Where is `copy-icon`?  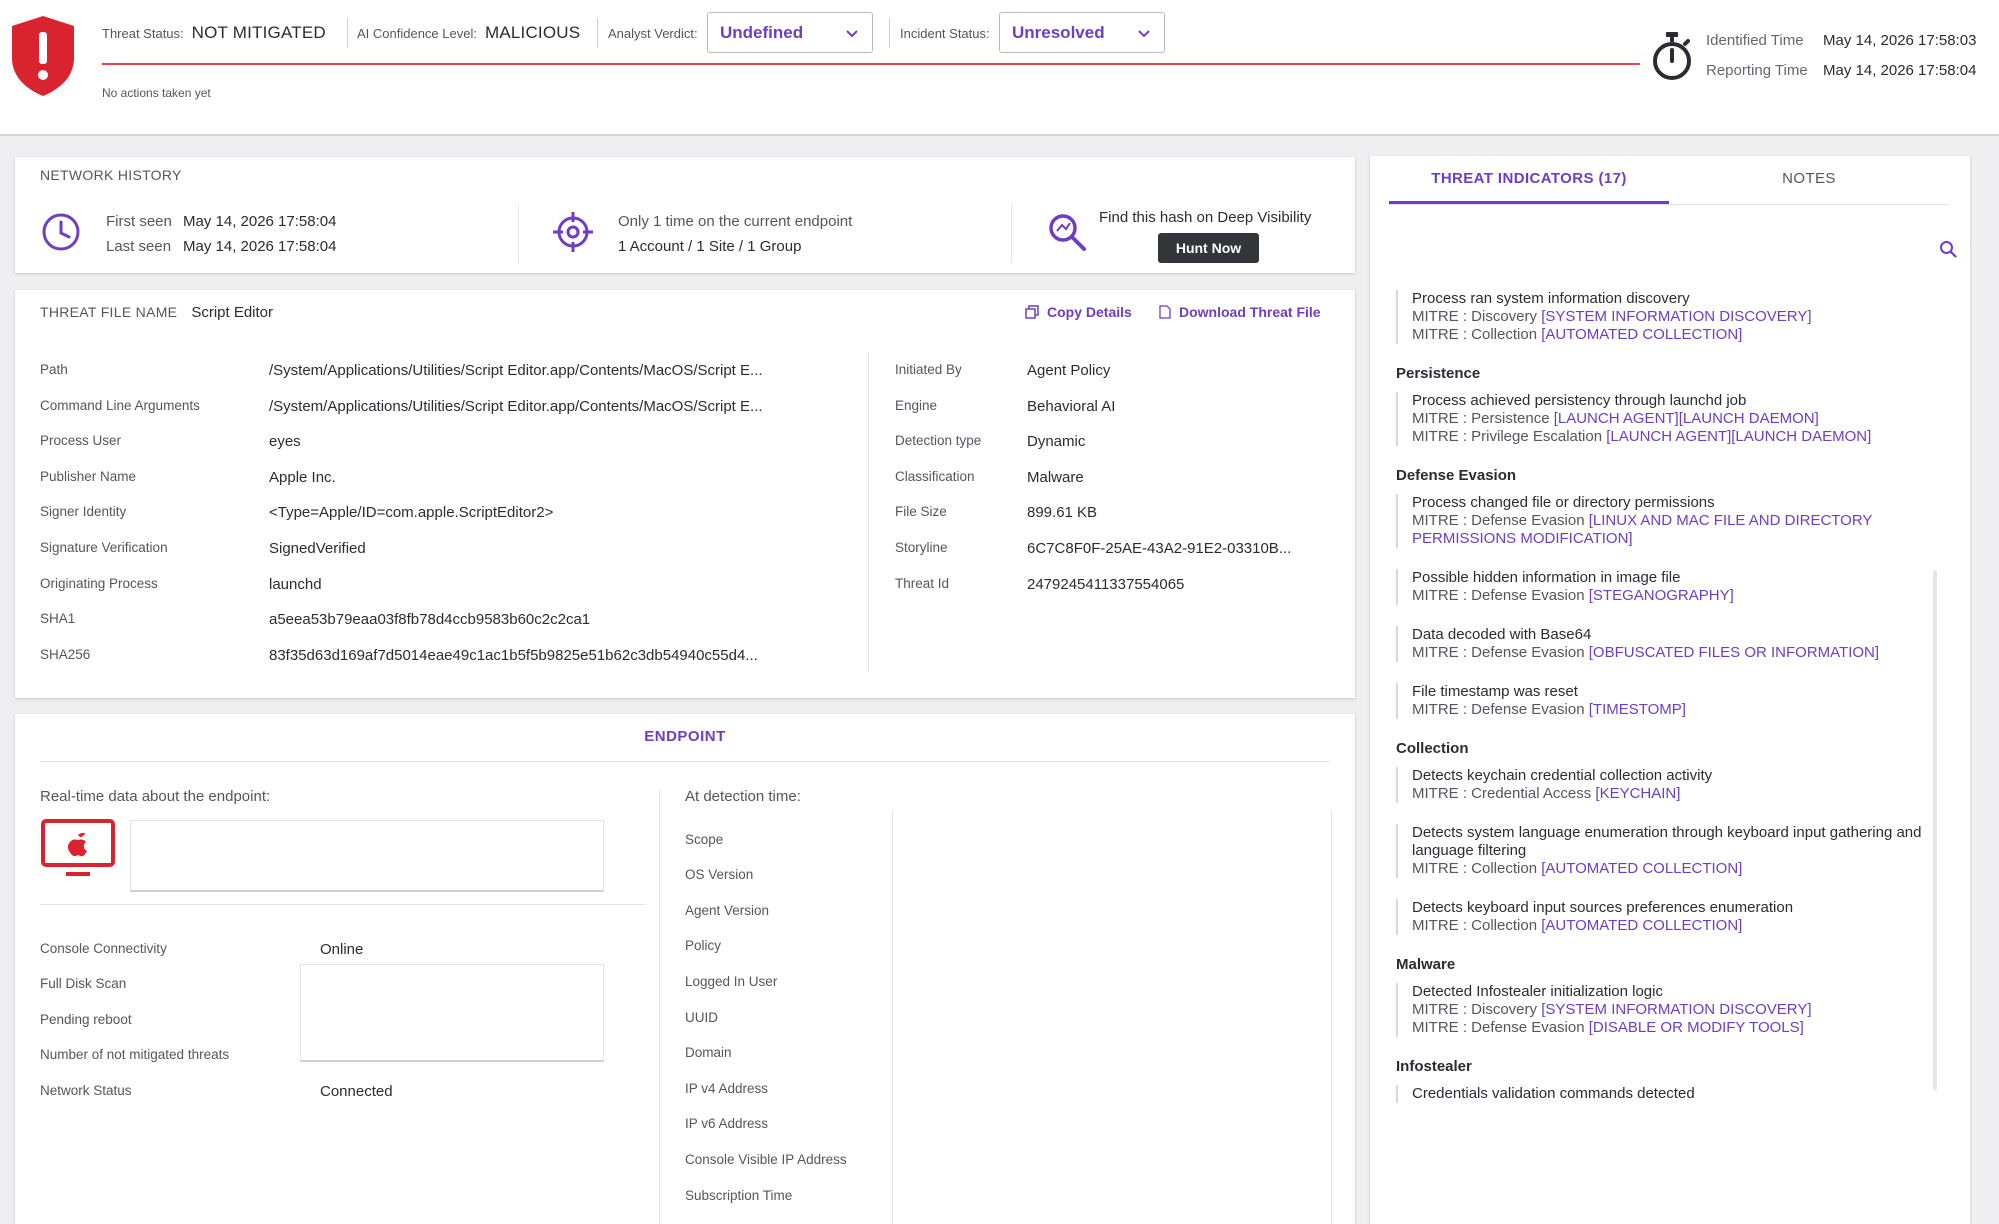
copy-icon is located at coordinates (1032, 312).